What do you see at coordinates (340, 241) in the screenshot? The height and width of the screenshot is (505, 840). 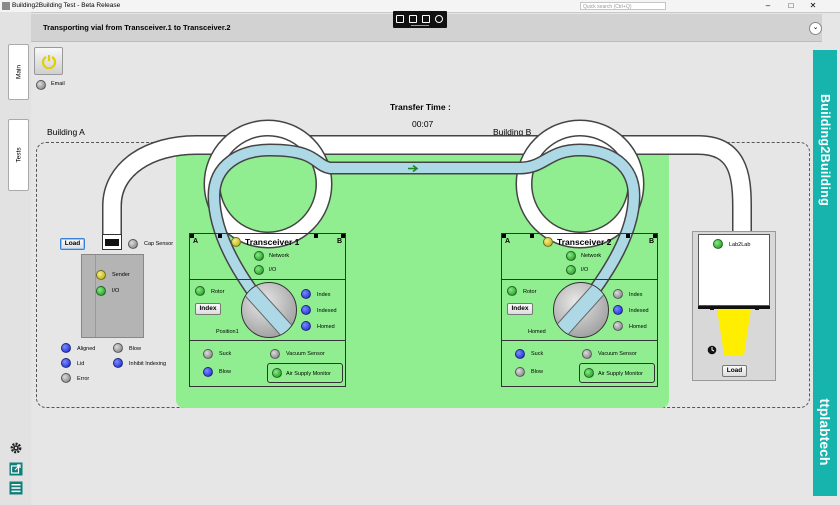 I see `tx1-b-label: B` at bounding box center [340, 241].